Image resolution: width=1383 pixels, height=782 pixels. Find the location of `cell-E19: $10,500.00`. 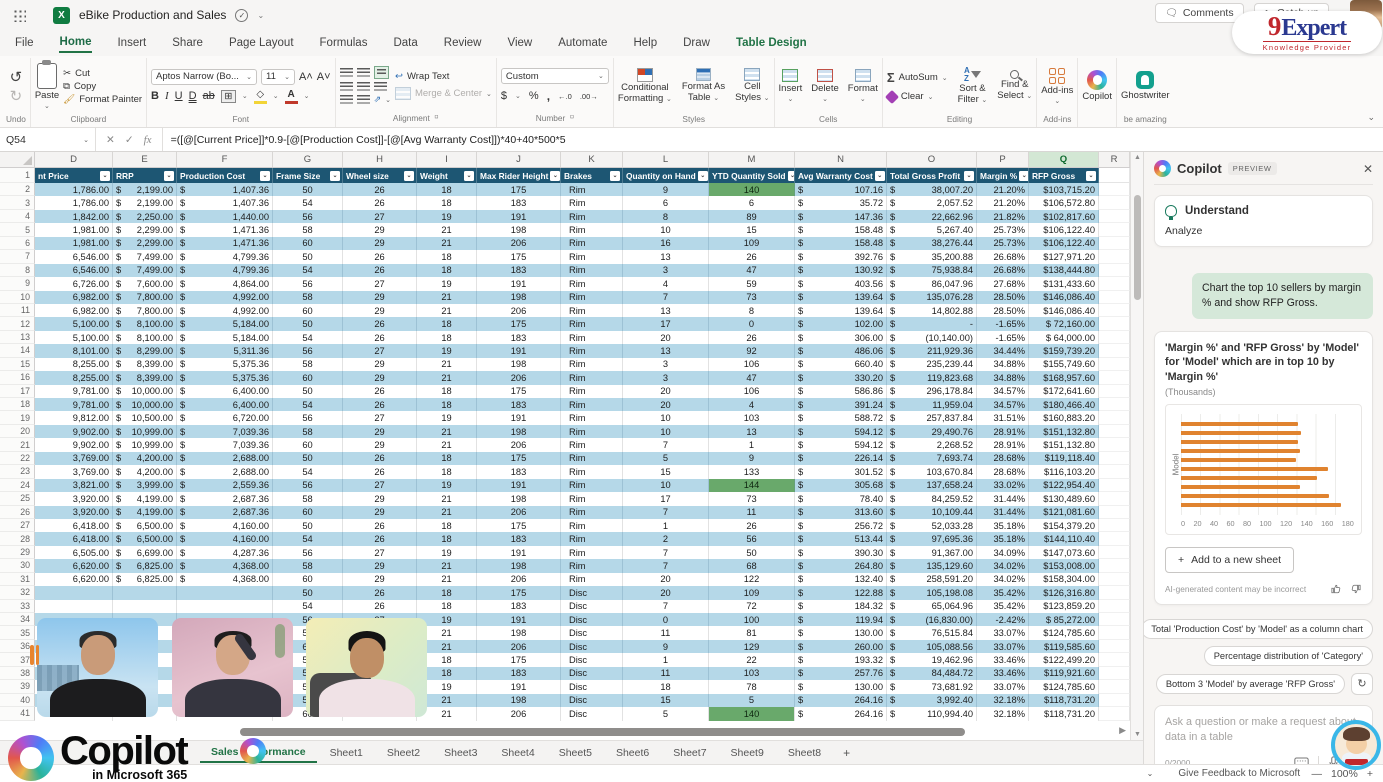

cell-E19: $10,500.00 is located at coordinates (145, 418).